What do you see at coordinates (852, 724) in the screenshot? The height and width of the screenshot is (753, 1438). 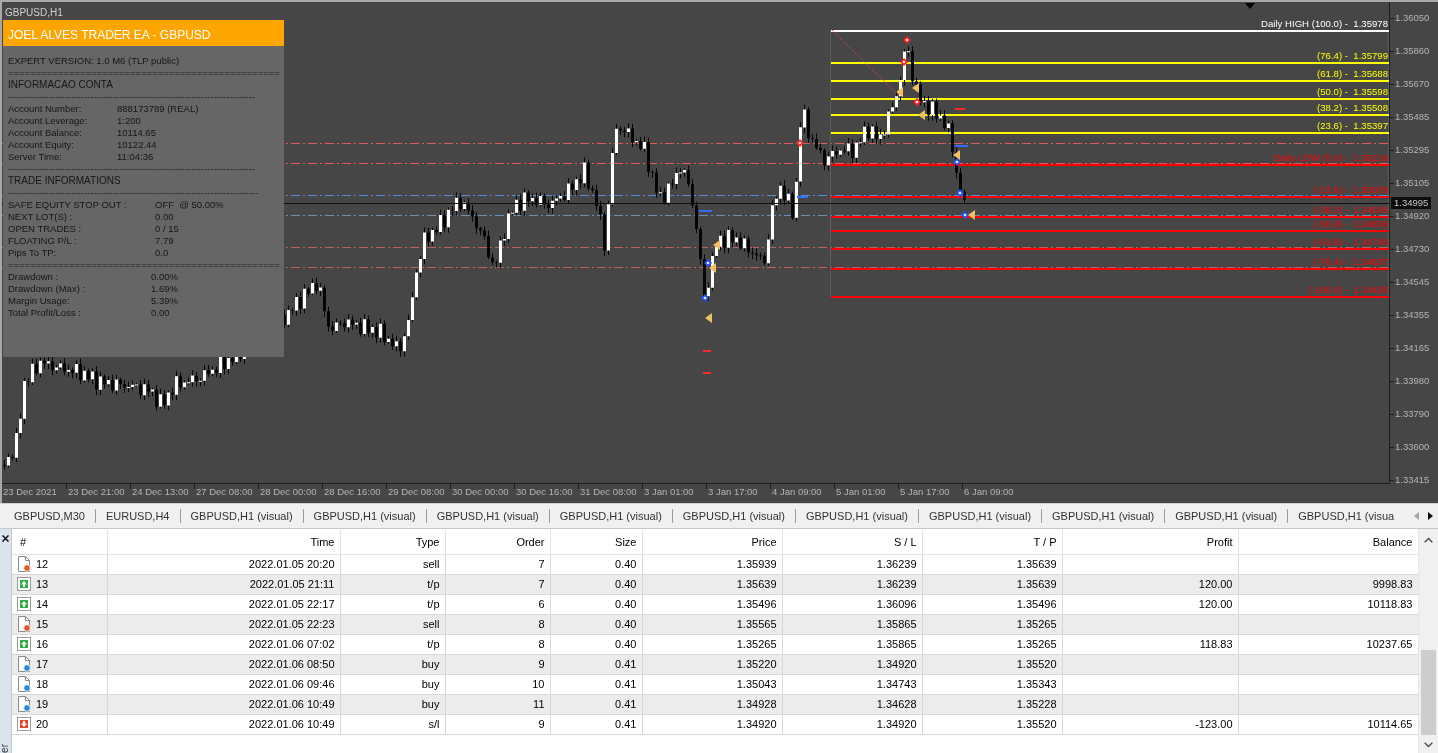 I see `table-cell: 1.34920` at bounding box center [852, 724].